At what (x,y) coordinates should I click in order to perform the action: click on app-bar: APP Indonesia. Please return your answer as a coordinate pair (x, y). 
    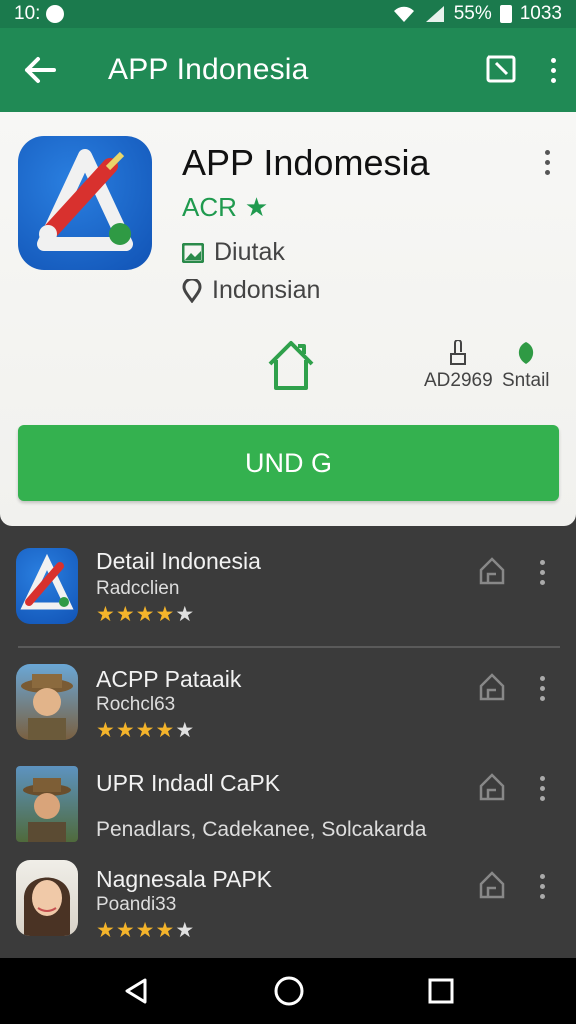
    Looking at the image, I should click on (288, 70).